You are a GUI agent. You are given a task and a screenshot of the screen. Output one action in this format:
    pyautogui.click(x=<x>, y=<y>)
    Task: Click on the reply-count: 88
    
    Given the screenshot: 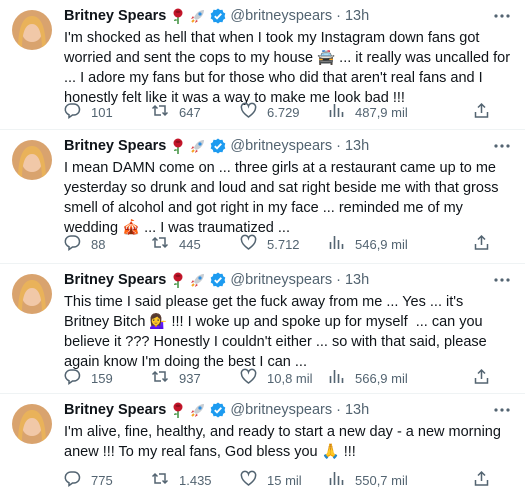 What is the action you would take?
    pyautogui.click(x=98, y=244)
    